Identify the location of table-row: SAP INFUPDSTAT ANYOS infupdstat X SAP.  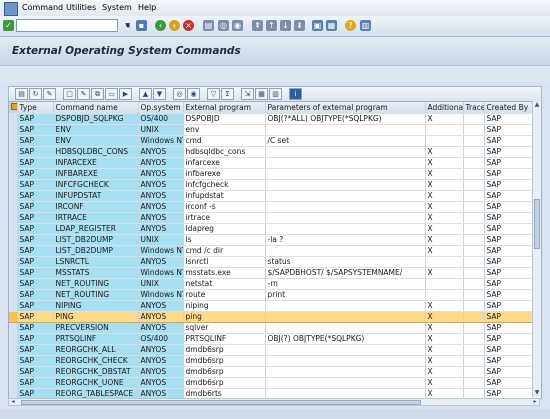
(271, 196).